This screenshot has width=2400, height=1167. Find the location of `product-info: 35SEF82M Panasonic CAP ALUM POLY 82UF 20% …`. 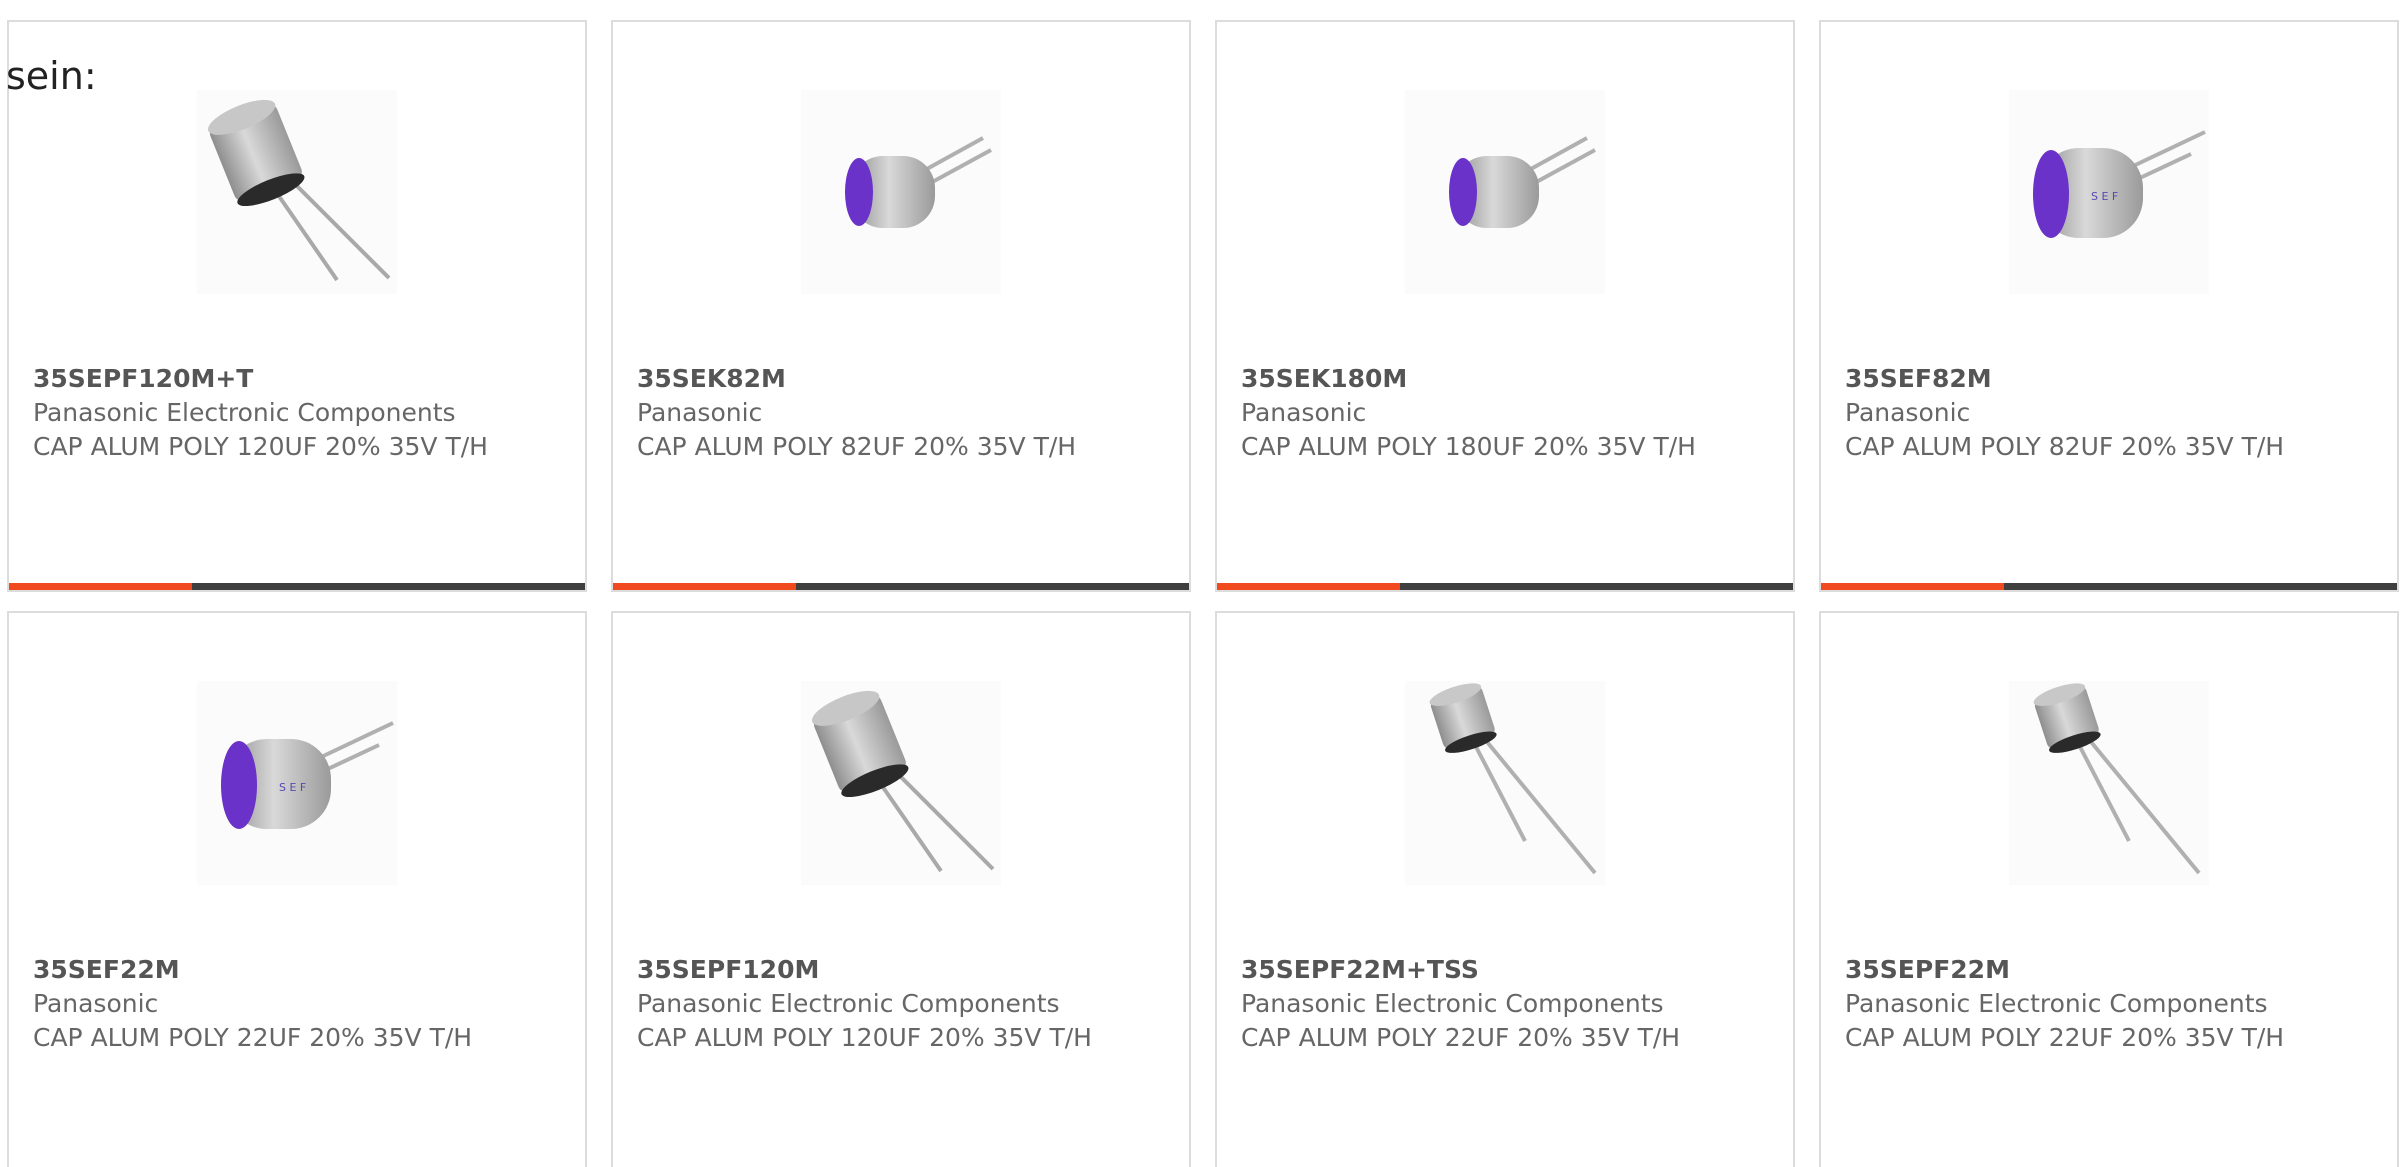

product-info: 35SEF82M Panasonic CAP ALUM POLY 82UF 20% … is located at coordinates (2075, 413).